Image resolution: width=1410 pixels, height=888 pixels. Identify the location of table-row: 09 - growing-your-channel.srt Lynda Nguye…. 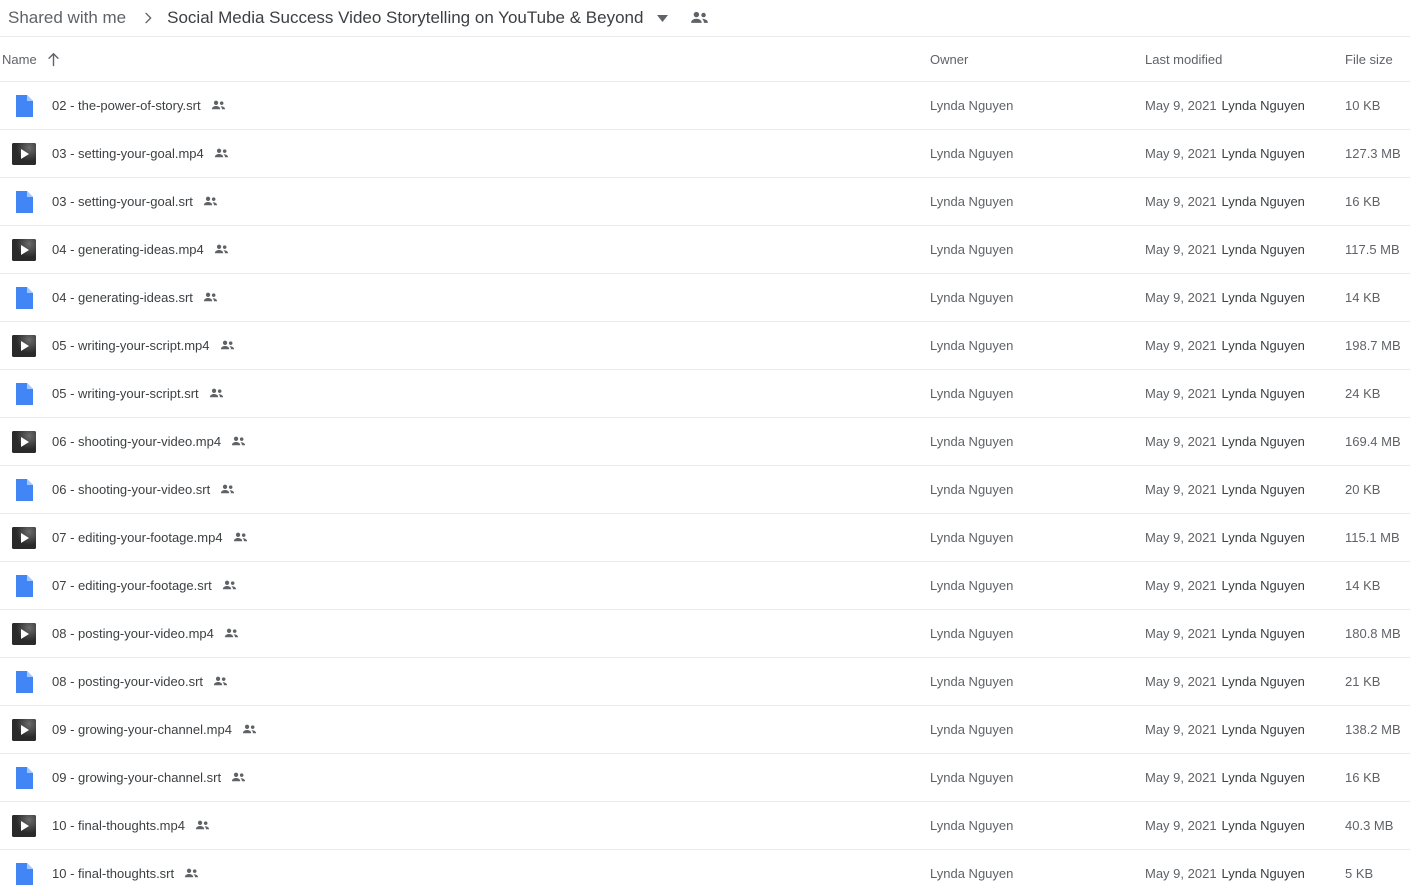
(705, 778).